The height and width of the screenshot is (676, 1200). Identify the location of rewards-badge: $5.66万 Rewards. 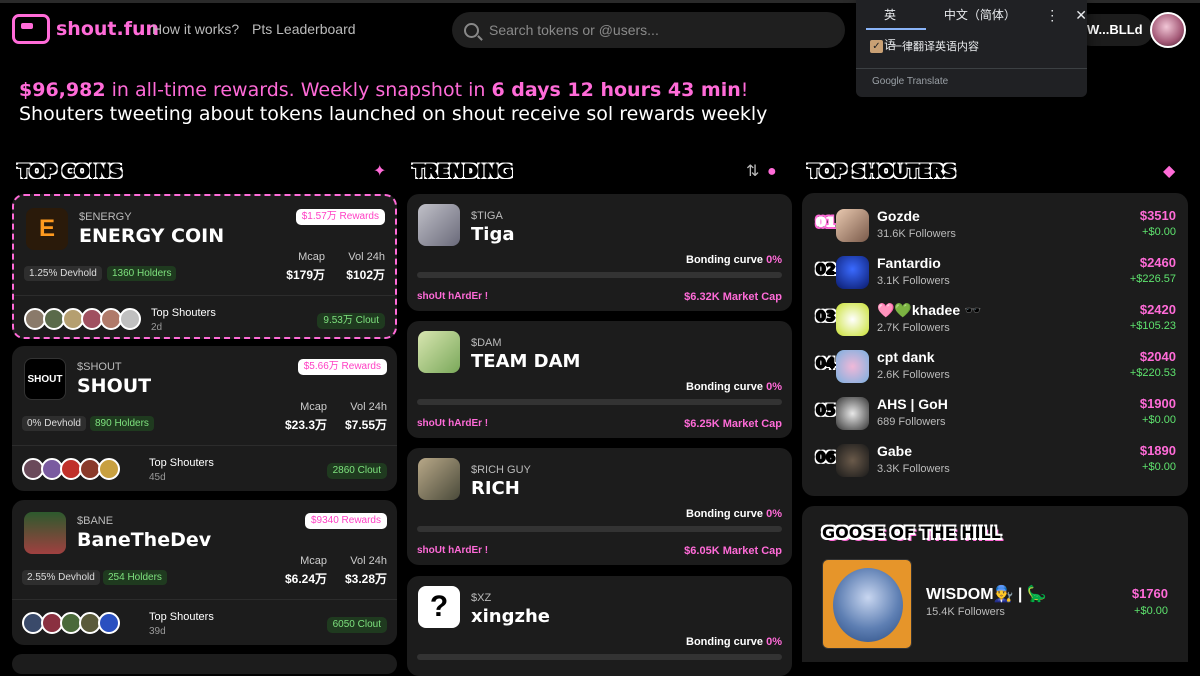
(342, 367).